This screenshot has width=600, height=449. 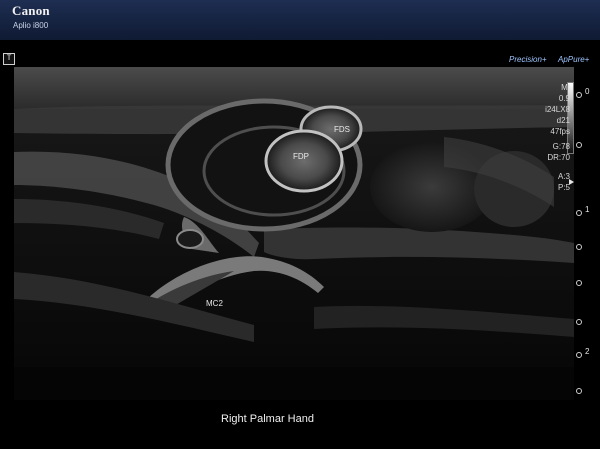 What do you see at coordinates (301, 156) in the screenshot?
I see `fdp-label: FDP` at bounding box center [301, 156].